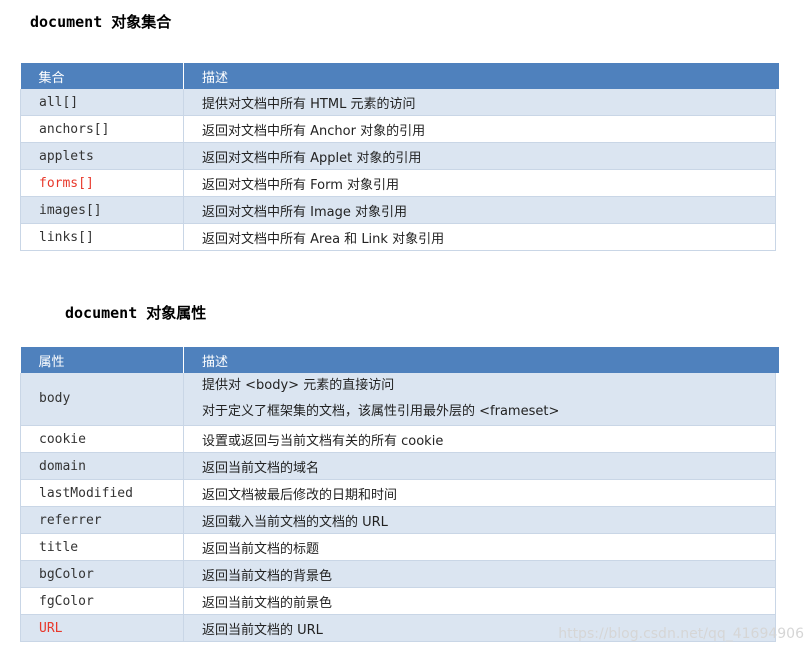 The image size is (812, 652). Describe the element at coordinates (102, 547) in the screenshot. I see `property-name: title` at that location.